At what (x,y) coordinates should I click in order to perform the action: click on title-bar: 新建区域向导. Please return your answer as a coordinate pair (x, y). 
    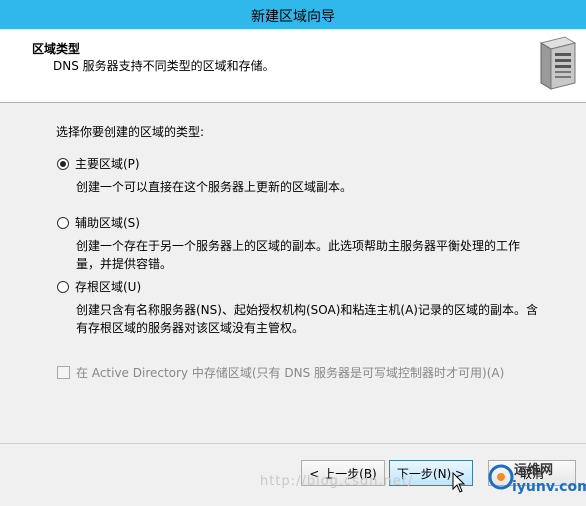
    Looking at the image, I should click on (293, 14).